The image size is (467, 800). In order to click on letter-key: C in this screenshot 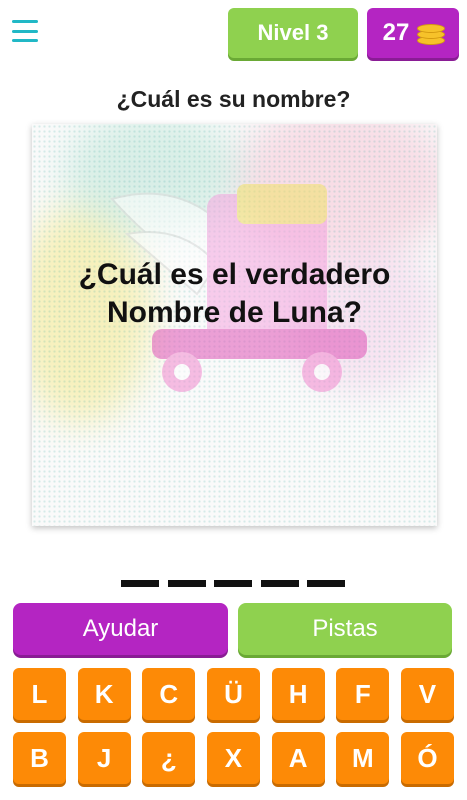, I will do `click(169, 694)`.